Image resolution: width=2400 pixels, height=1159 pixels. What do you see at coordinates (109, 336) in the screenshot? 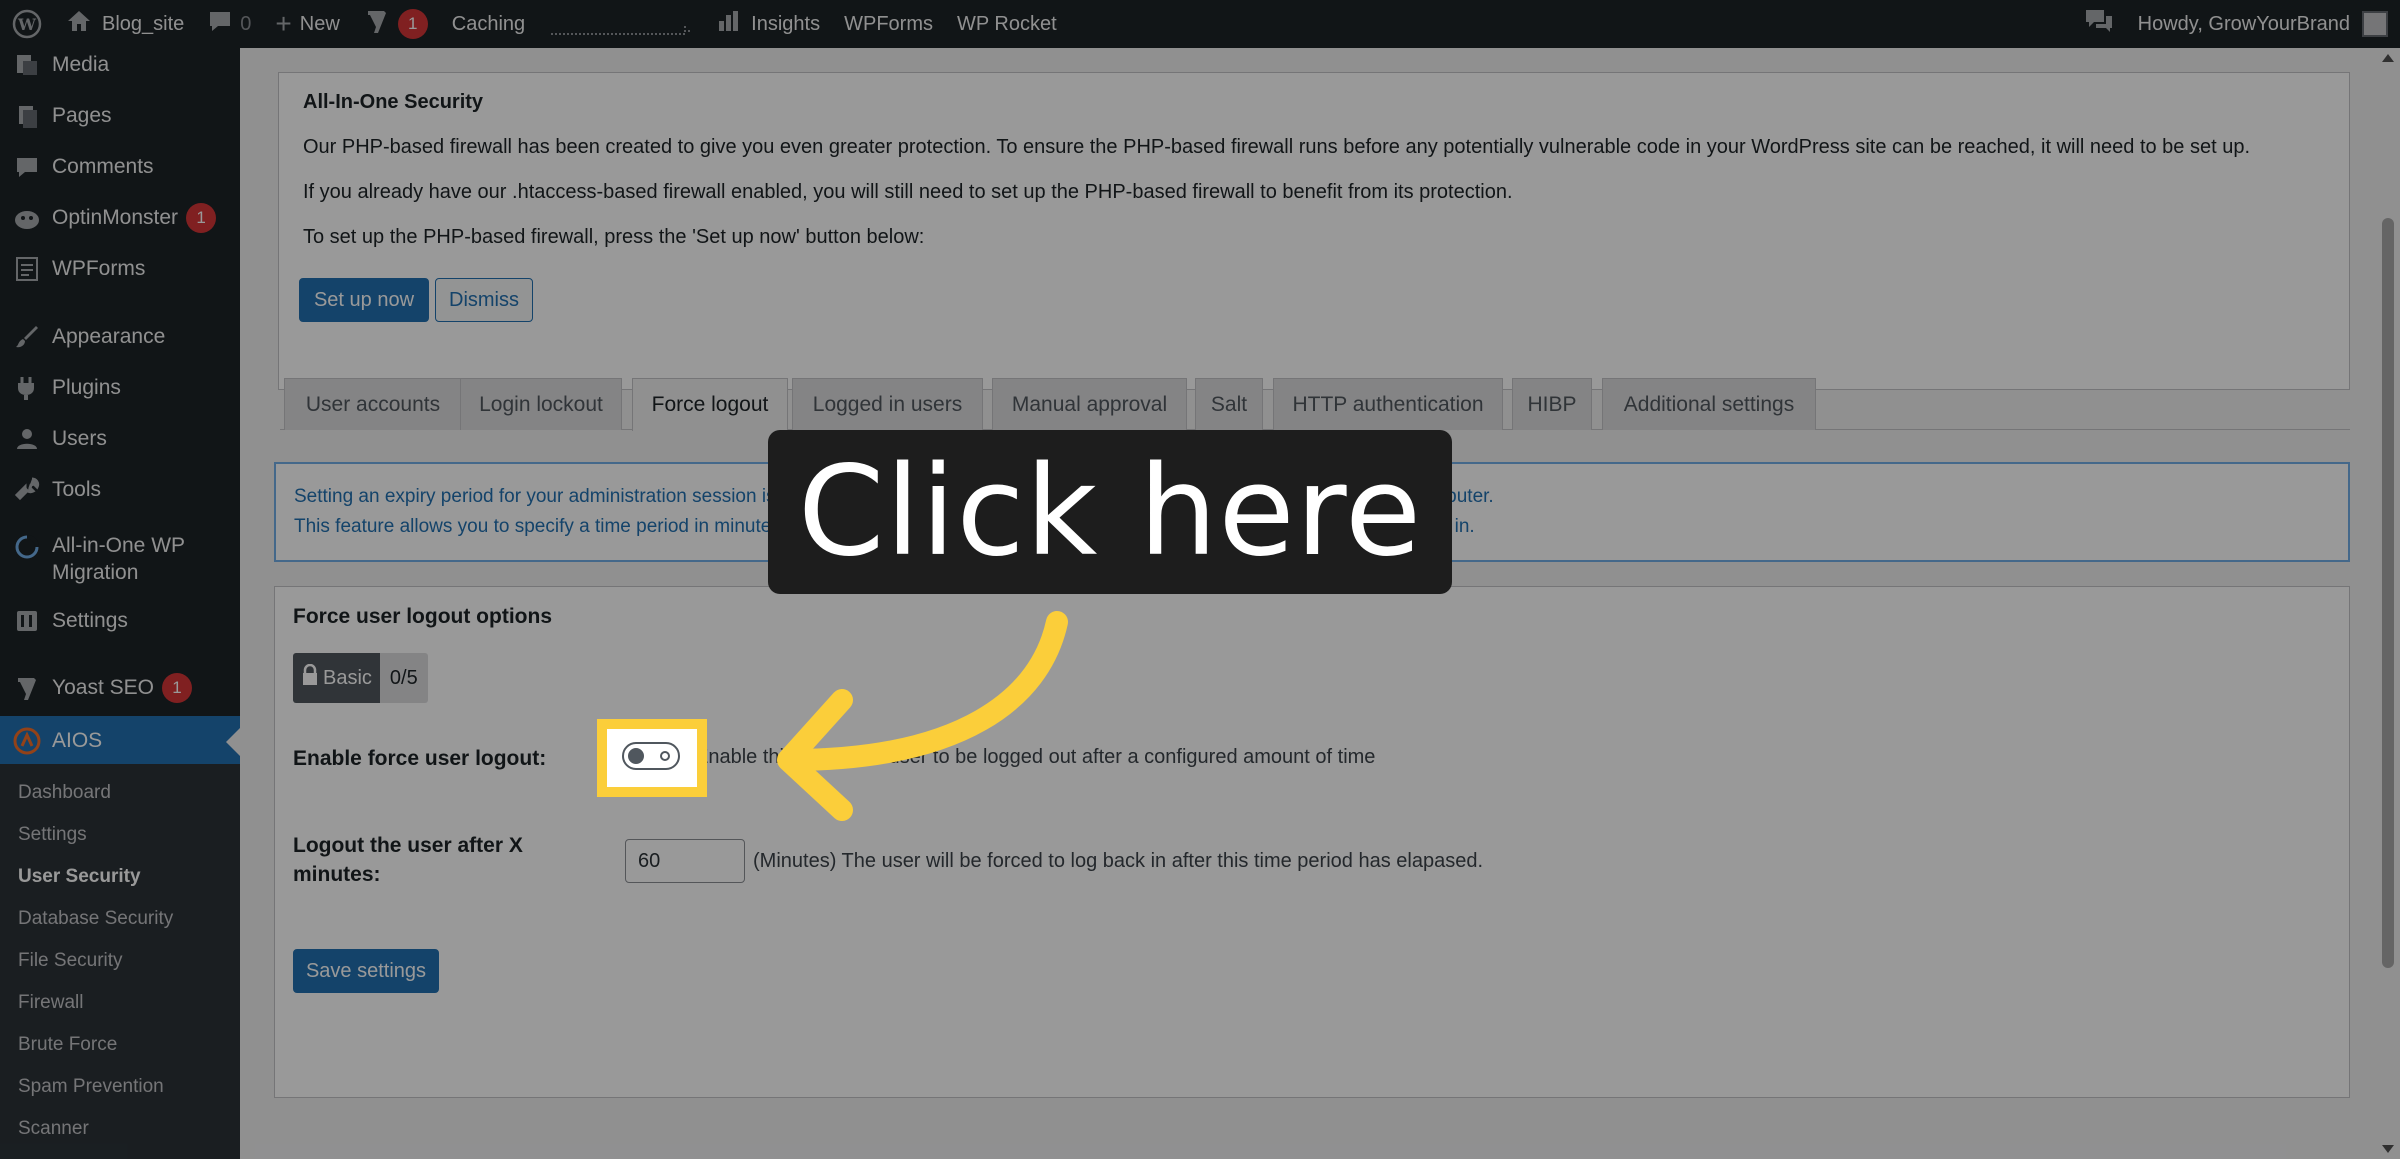
I see `sidebar-item-label: Appearance` at bounding box center [109, 336].